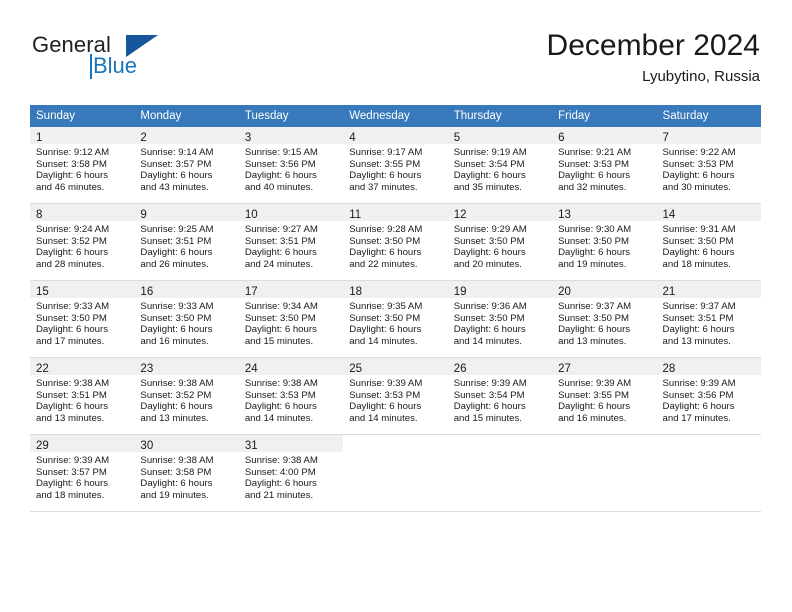 The width and height of the screenshot is (792, 612). I want to click on general-blue-logo: General Blue, so click(120, 59).